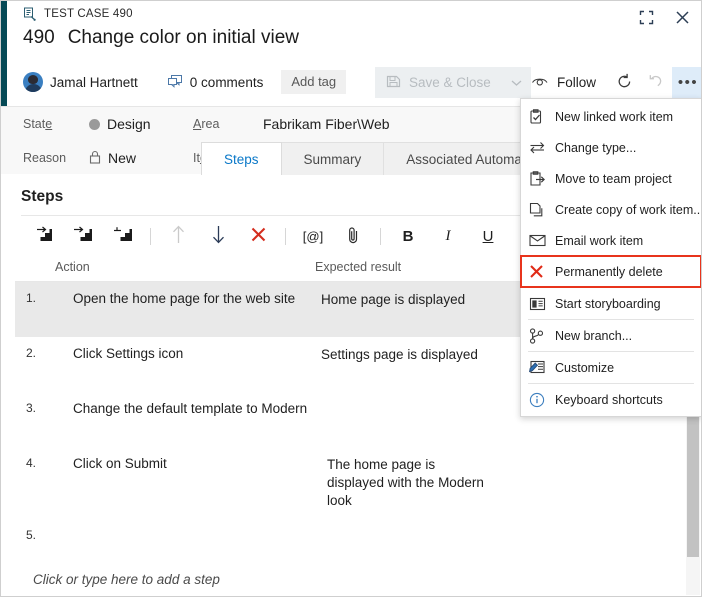 The image size is (702, 597). I want to click on field-area-value: Fabrikam Fiber\Web, so click(326, 124).